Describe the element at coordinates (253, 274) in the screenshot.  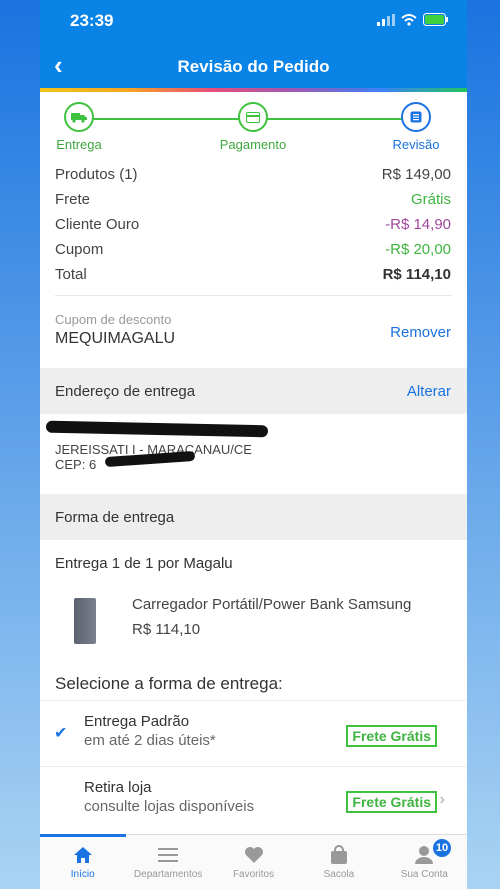
I see `summary-row-total: Total R$ 114,10` at that location.